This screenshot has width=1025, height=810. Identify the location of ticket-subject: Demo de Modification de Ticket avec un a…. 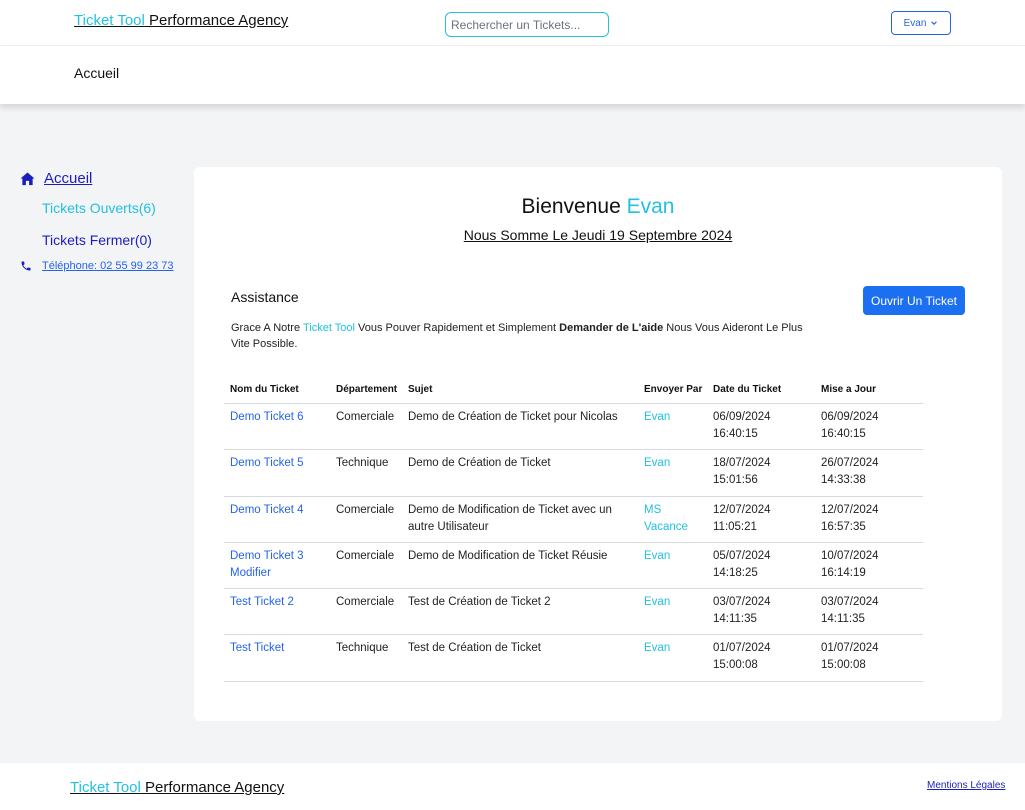
(510, 518).